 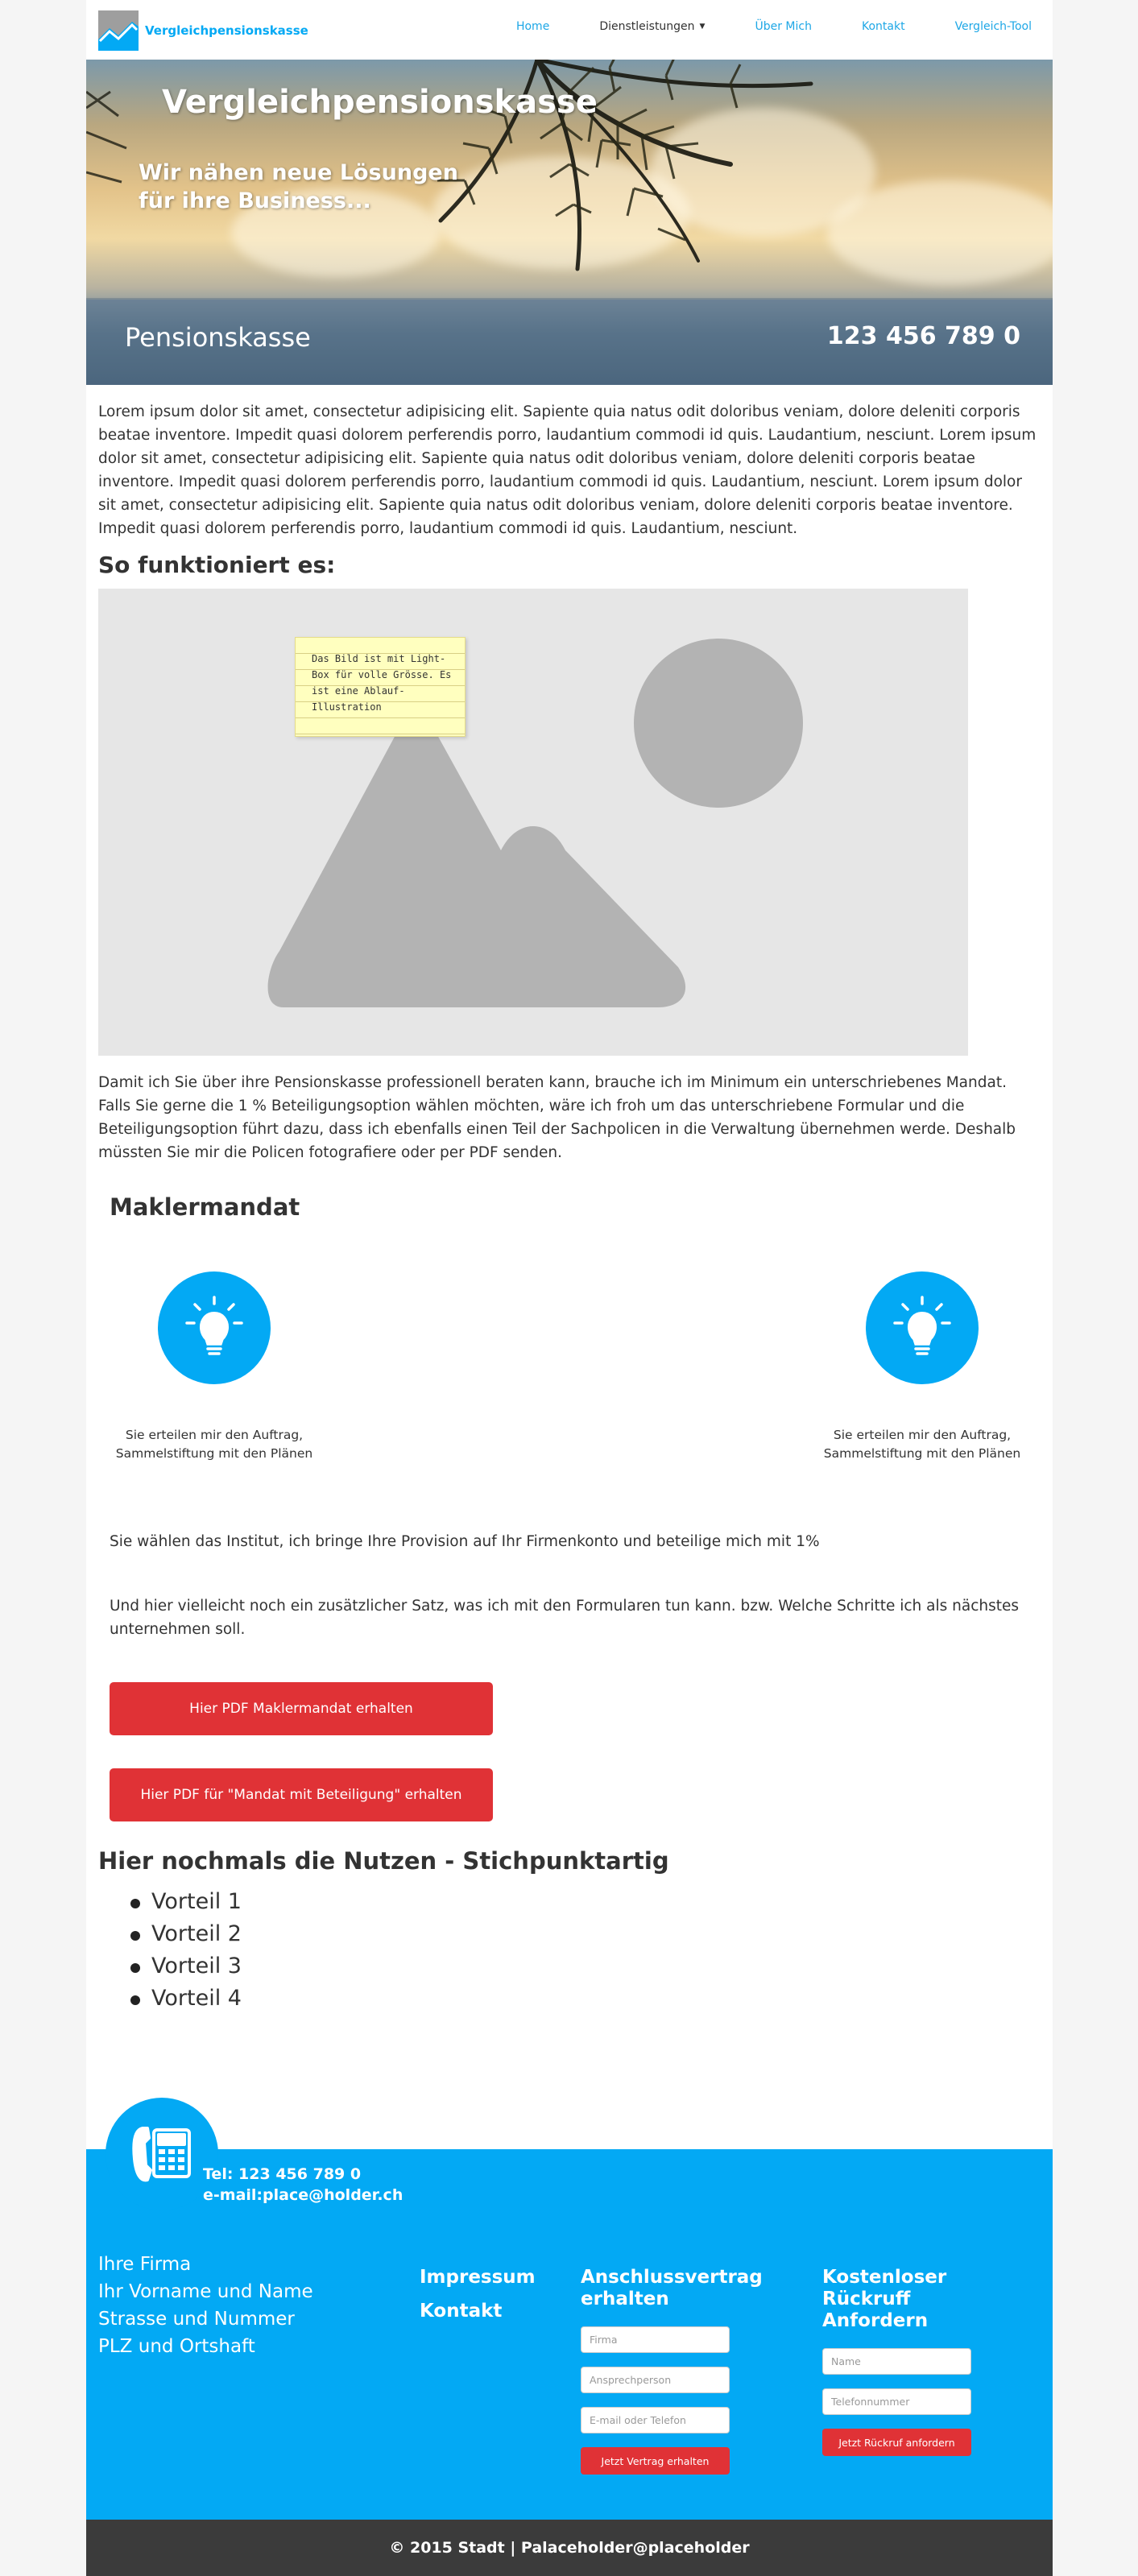 I want to click on nav-item-kontakt: Kontakt, so click(x=883, y=27).